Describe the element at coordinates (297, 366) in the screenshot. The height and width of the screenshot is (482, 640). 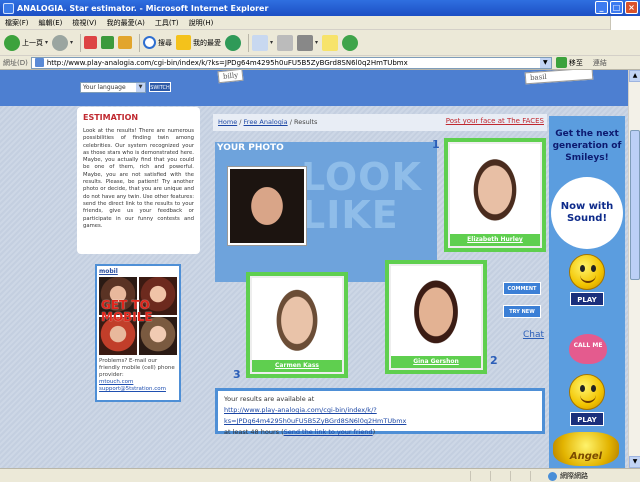
I see `match-3-name: Carmen Kass` at that location.